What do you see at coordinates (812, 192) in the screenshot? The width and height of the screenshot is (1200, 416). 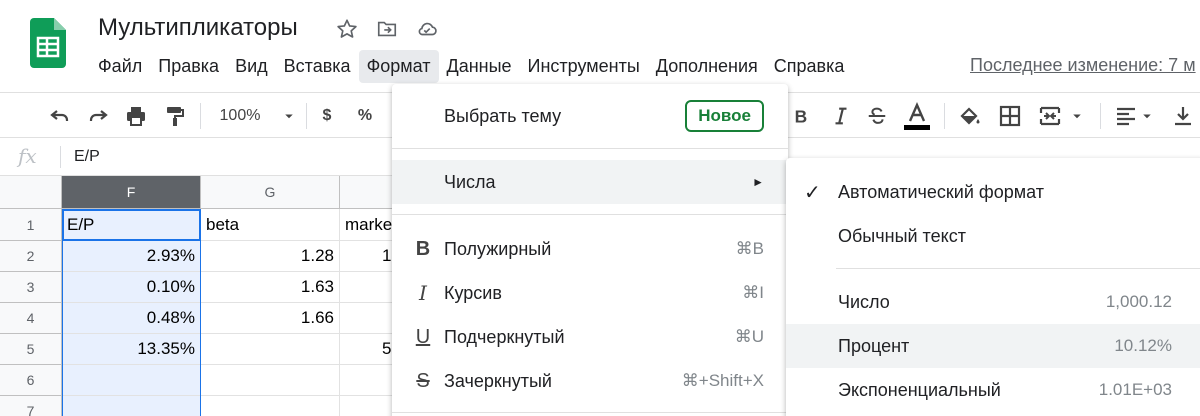 I see `checkmark-icon: ✓` at bounding box center [812, 192].